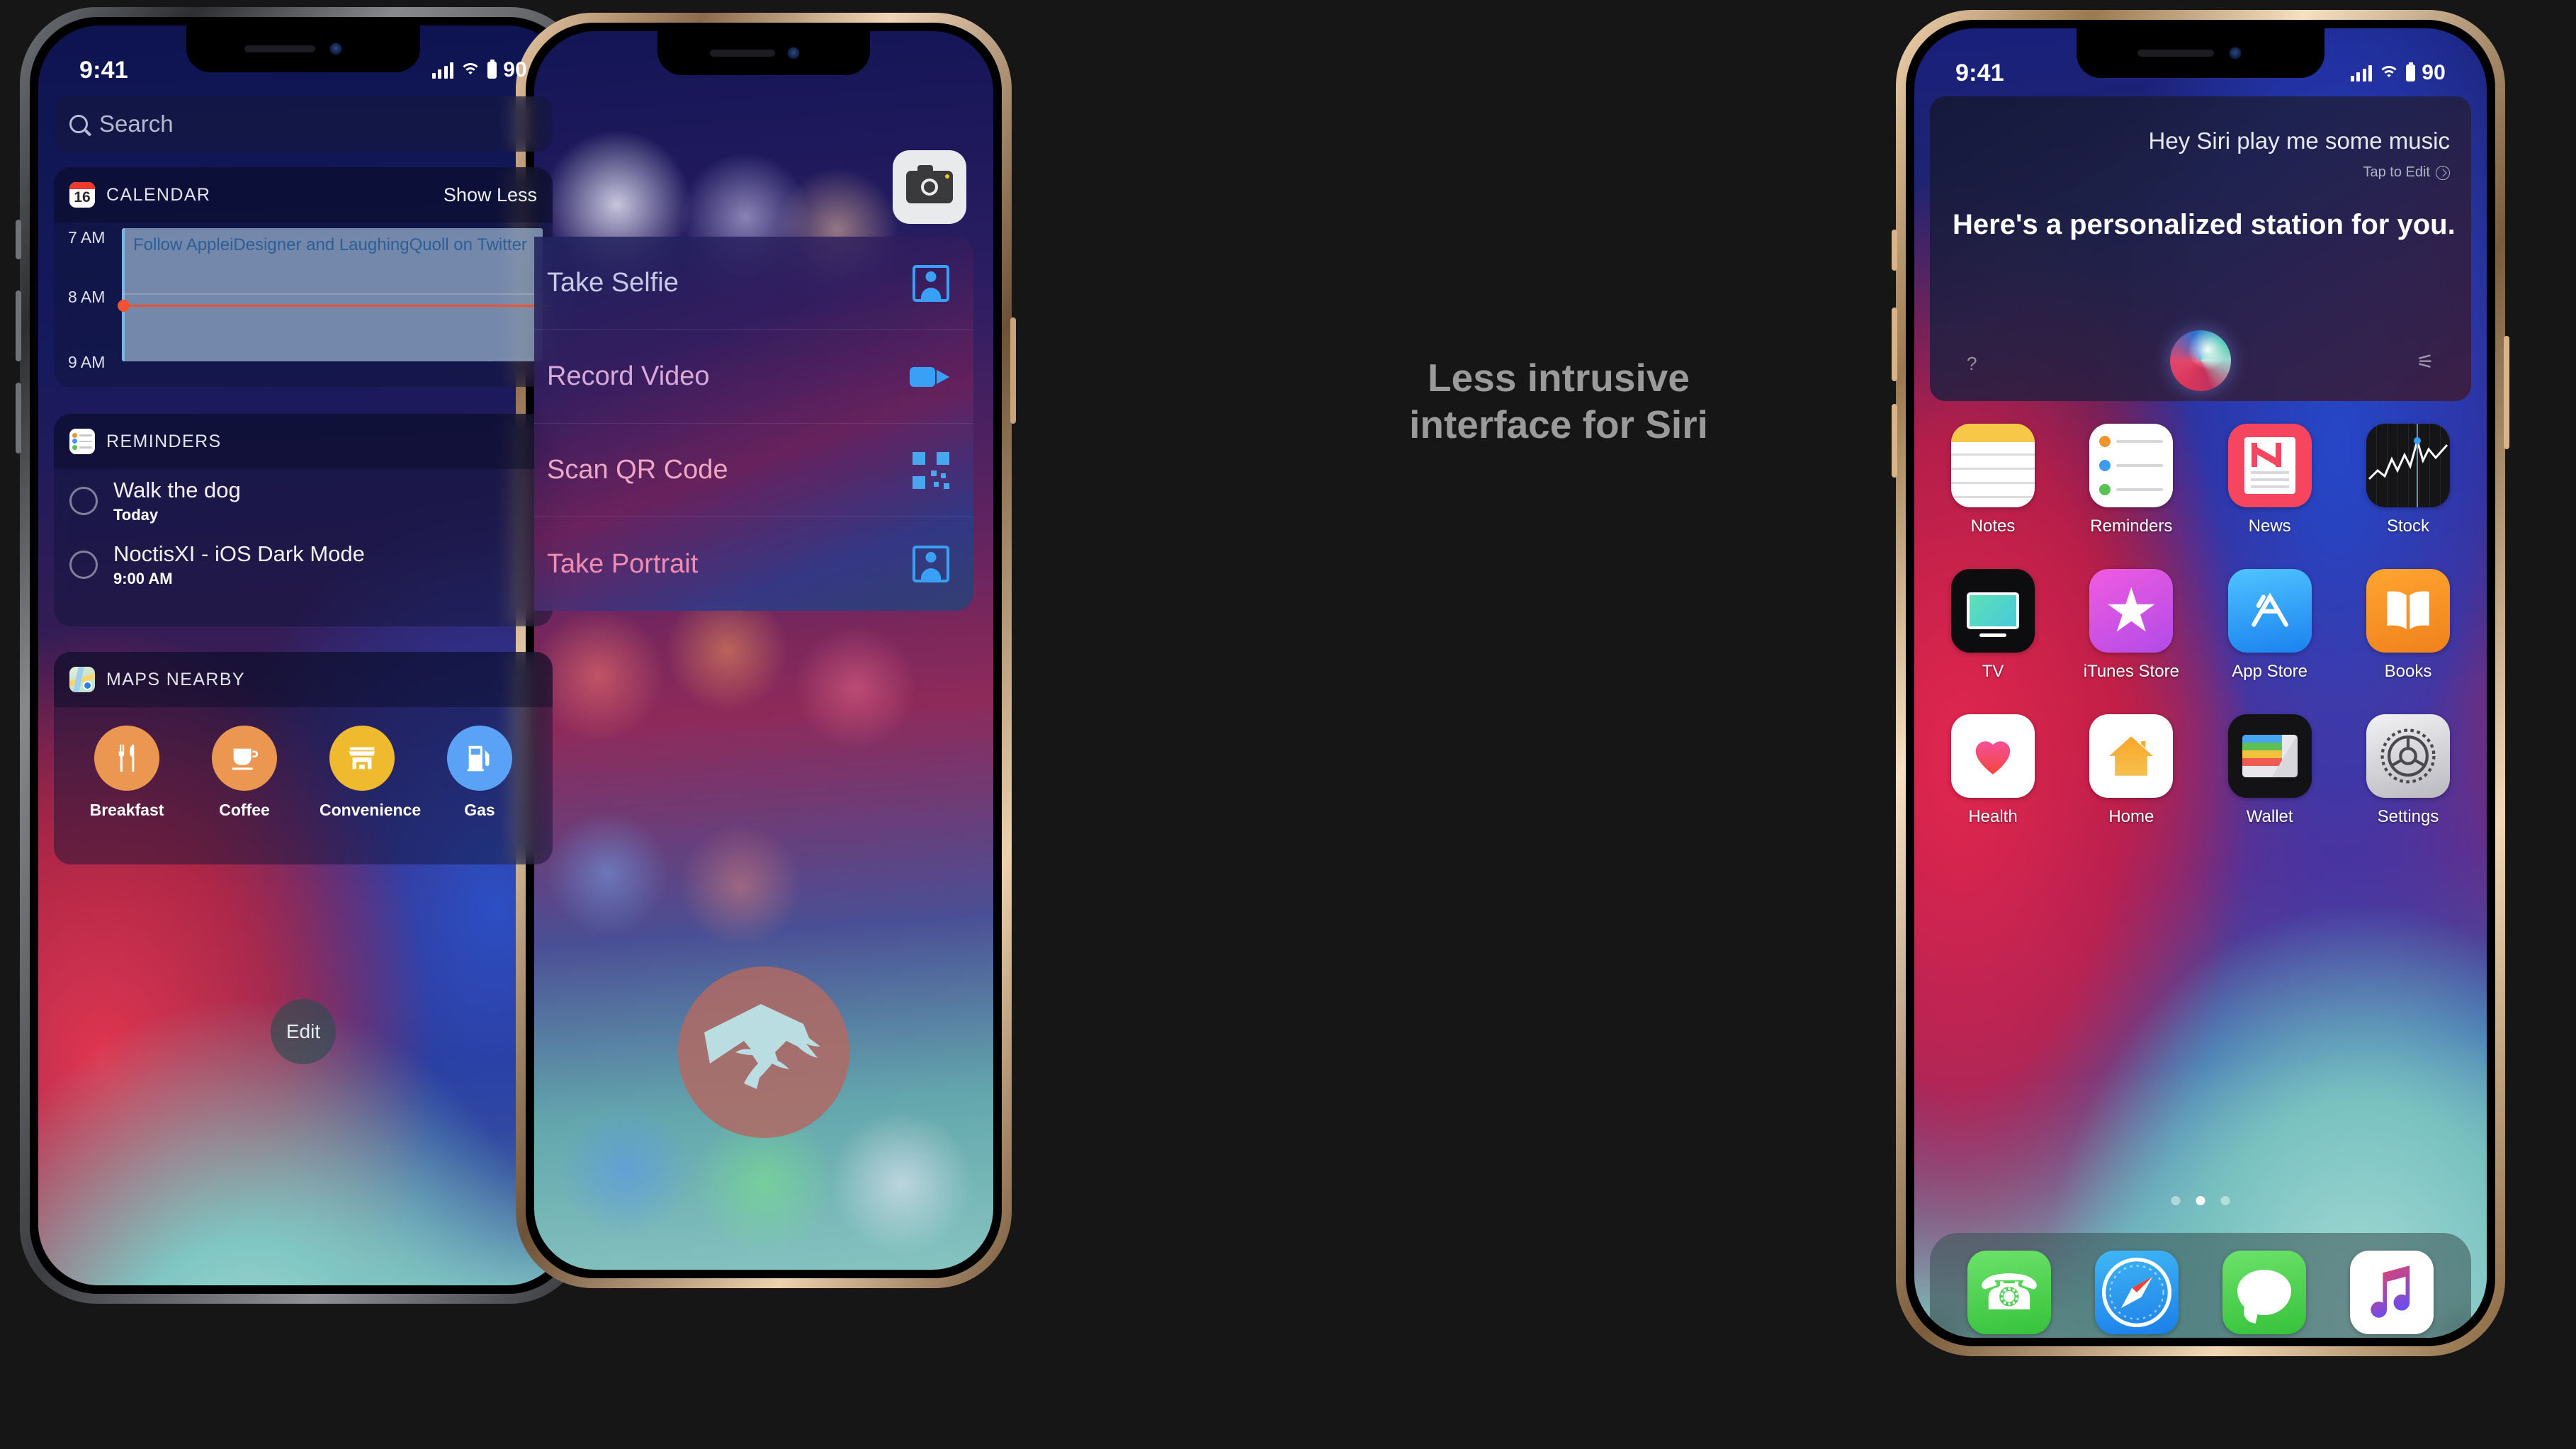 This screenshot has width=2576, height=1449. Describe the element at coordinates (2131, 480) in the screenshot. I see `app-reminders: Reminders` at that location.